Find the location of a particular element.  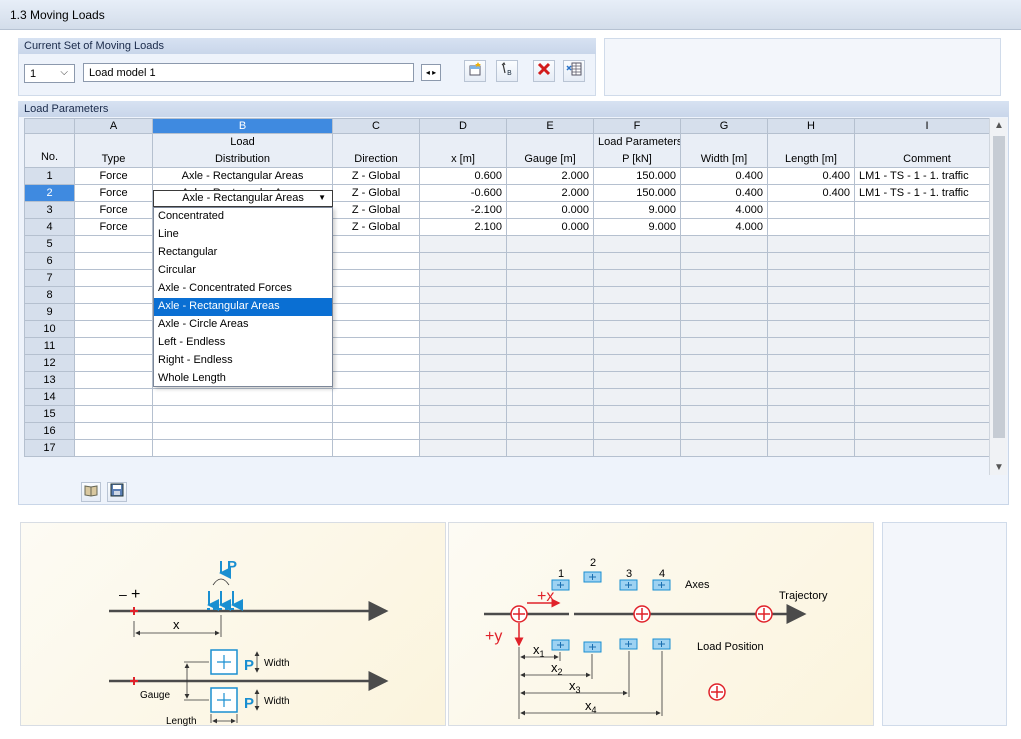

table-cell: 0.000 is located at coordinates (550, 227).